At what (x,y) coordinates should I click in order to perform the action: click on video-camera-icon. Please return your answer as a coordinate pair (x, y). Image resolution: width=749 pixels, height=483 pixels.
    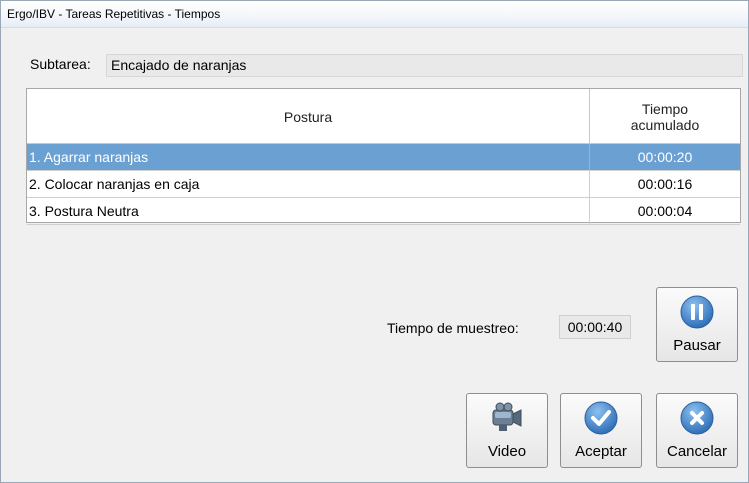
    Looking at the image, I should click on (507, 418).